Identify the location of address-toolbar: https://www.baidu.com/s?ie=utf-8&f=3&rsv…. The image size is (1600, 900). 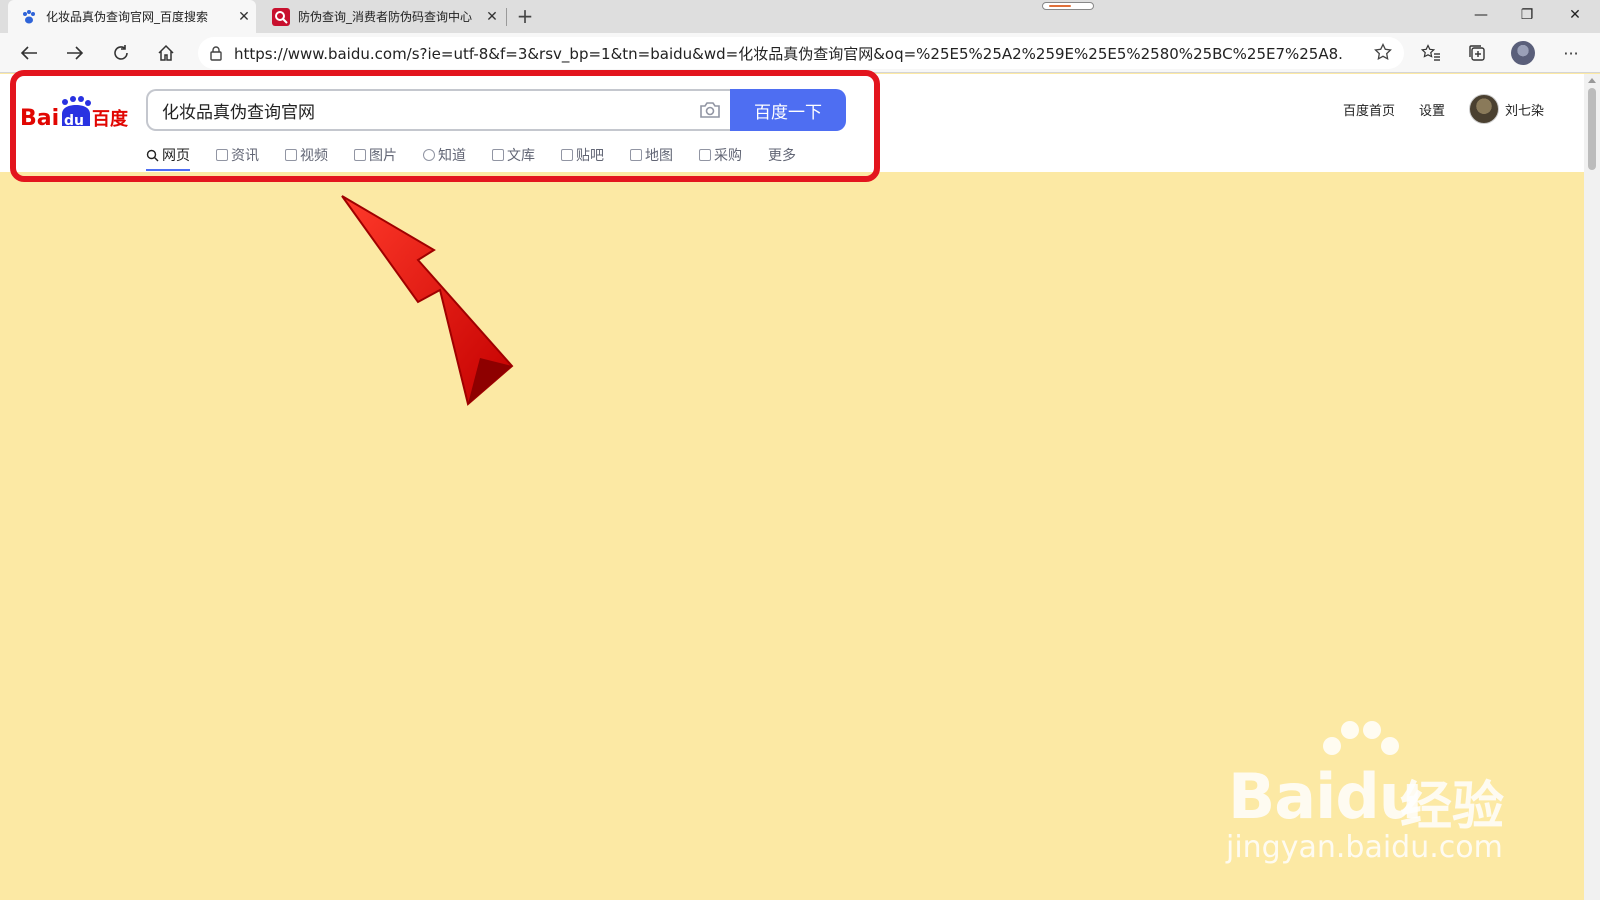
(800, 53).